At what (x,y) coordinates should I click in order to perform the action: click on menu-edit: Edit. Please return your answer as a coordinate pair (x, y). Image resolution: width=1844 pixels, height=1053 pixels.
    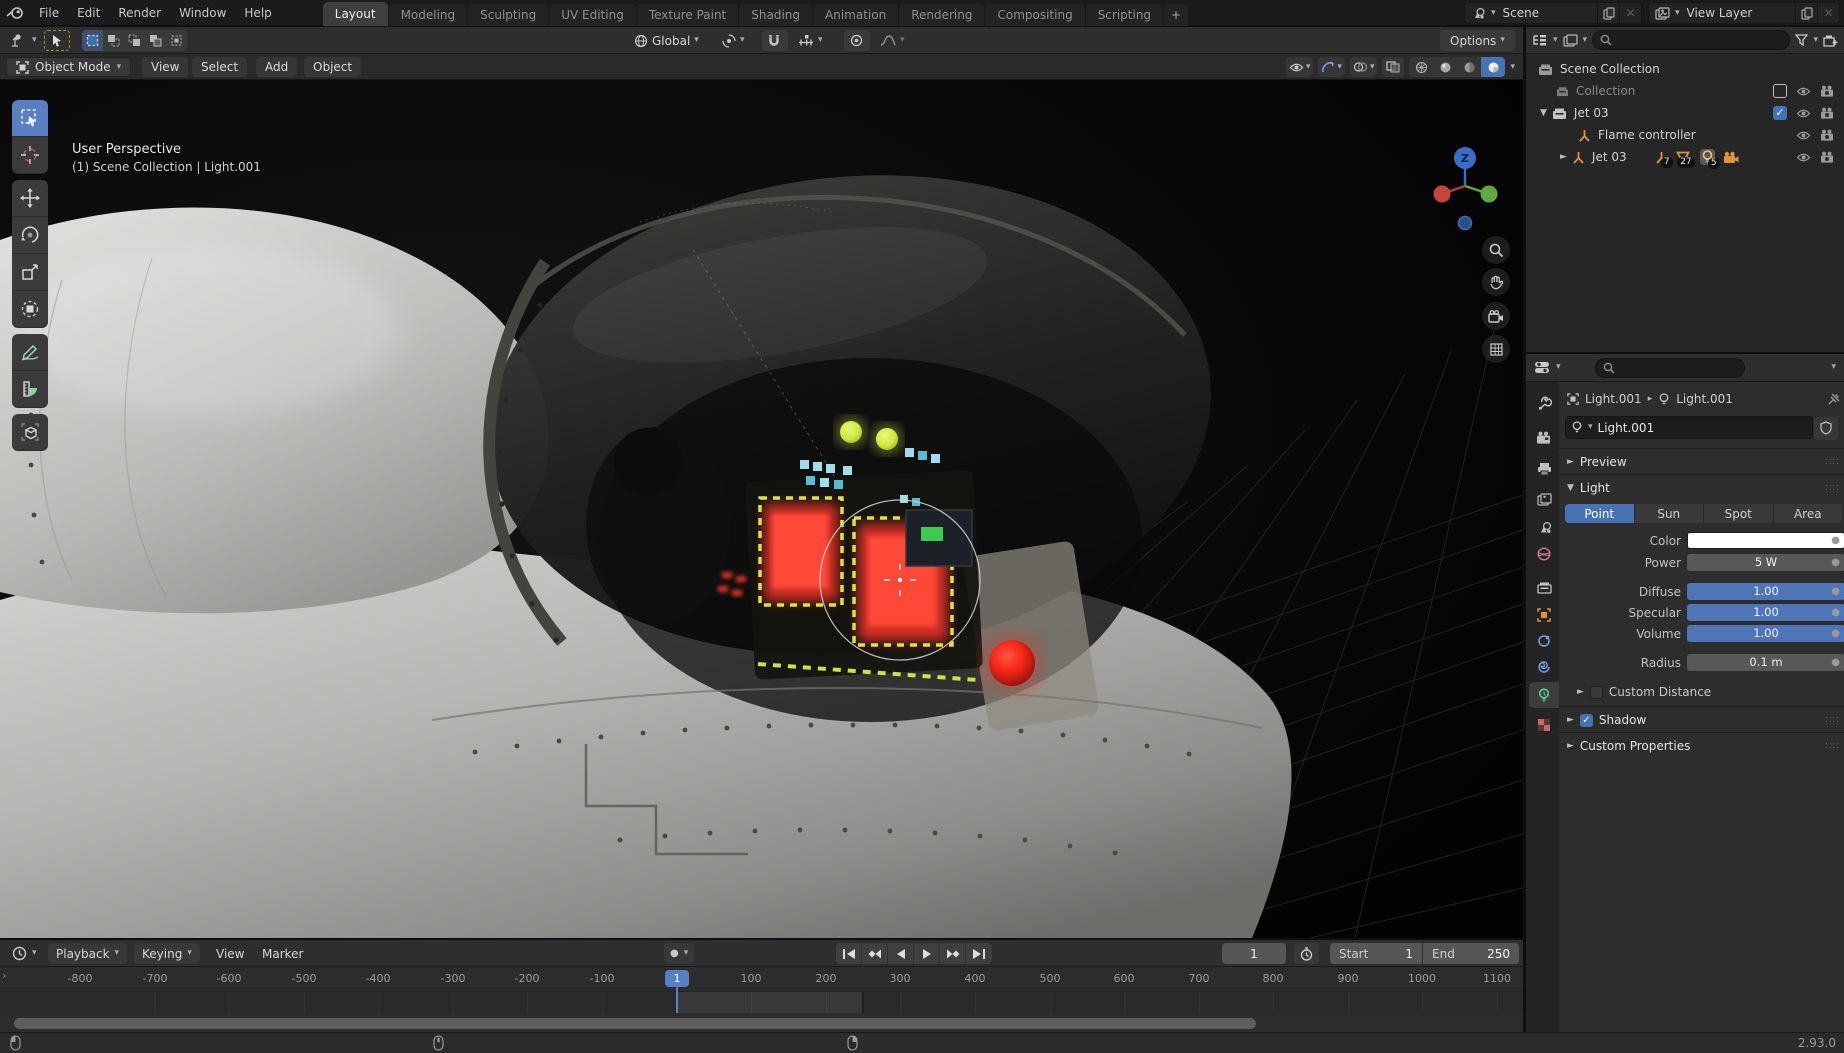
    Looking at the image, I should click on (88, 13).